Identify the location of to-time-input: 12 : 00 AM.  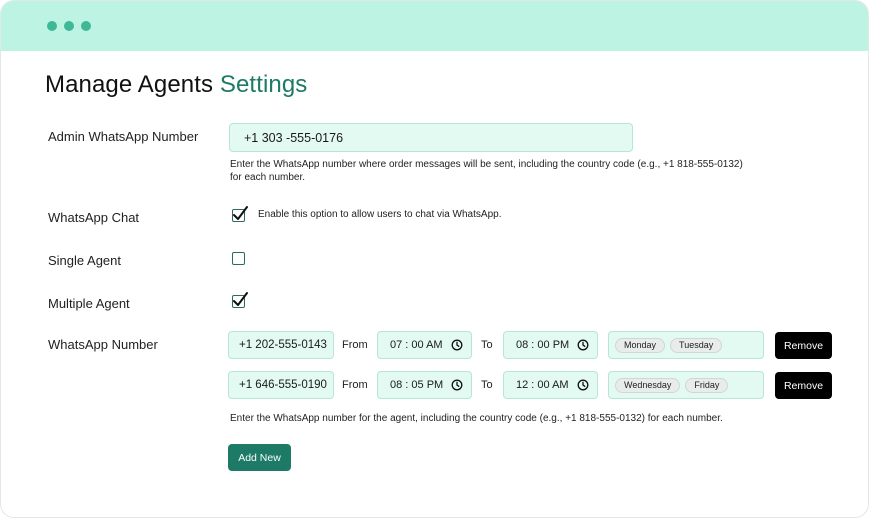
(550, 385).